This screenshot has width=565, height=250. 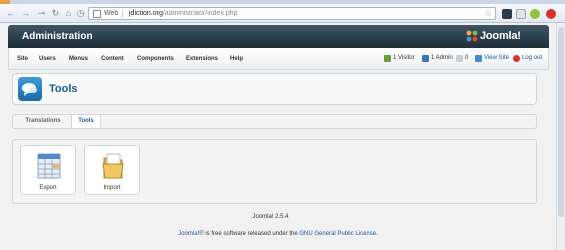 What do you see at coordinates (190, 234) in the screenshot?
I see `joomla-link: Joomla!®` at bounding box center [190, 234].